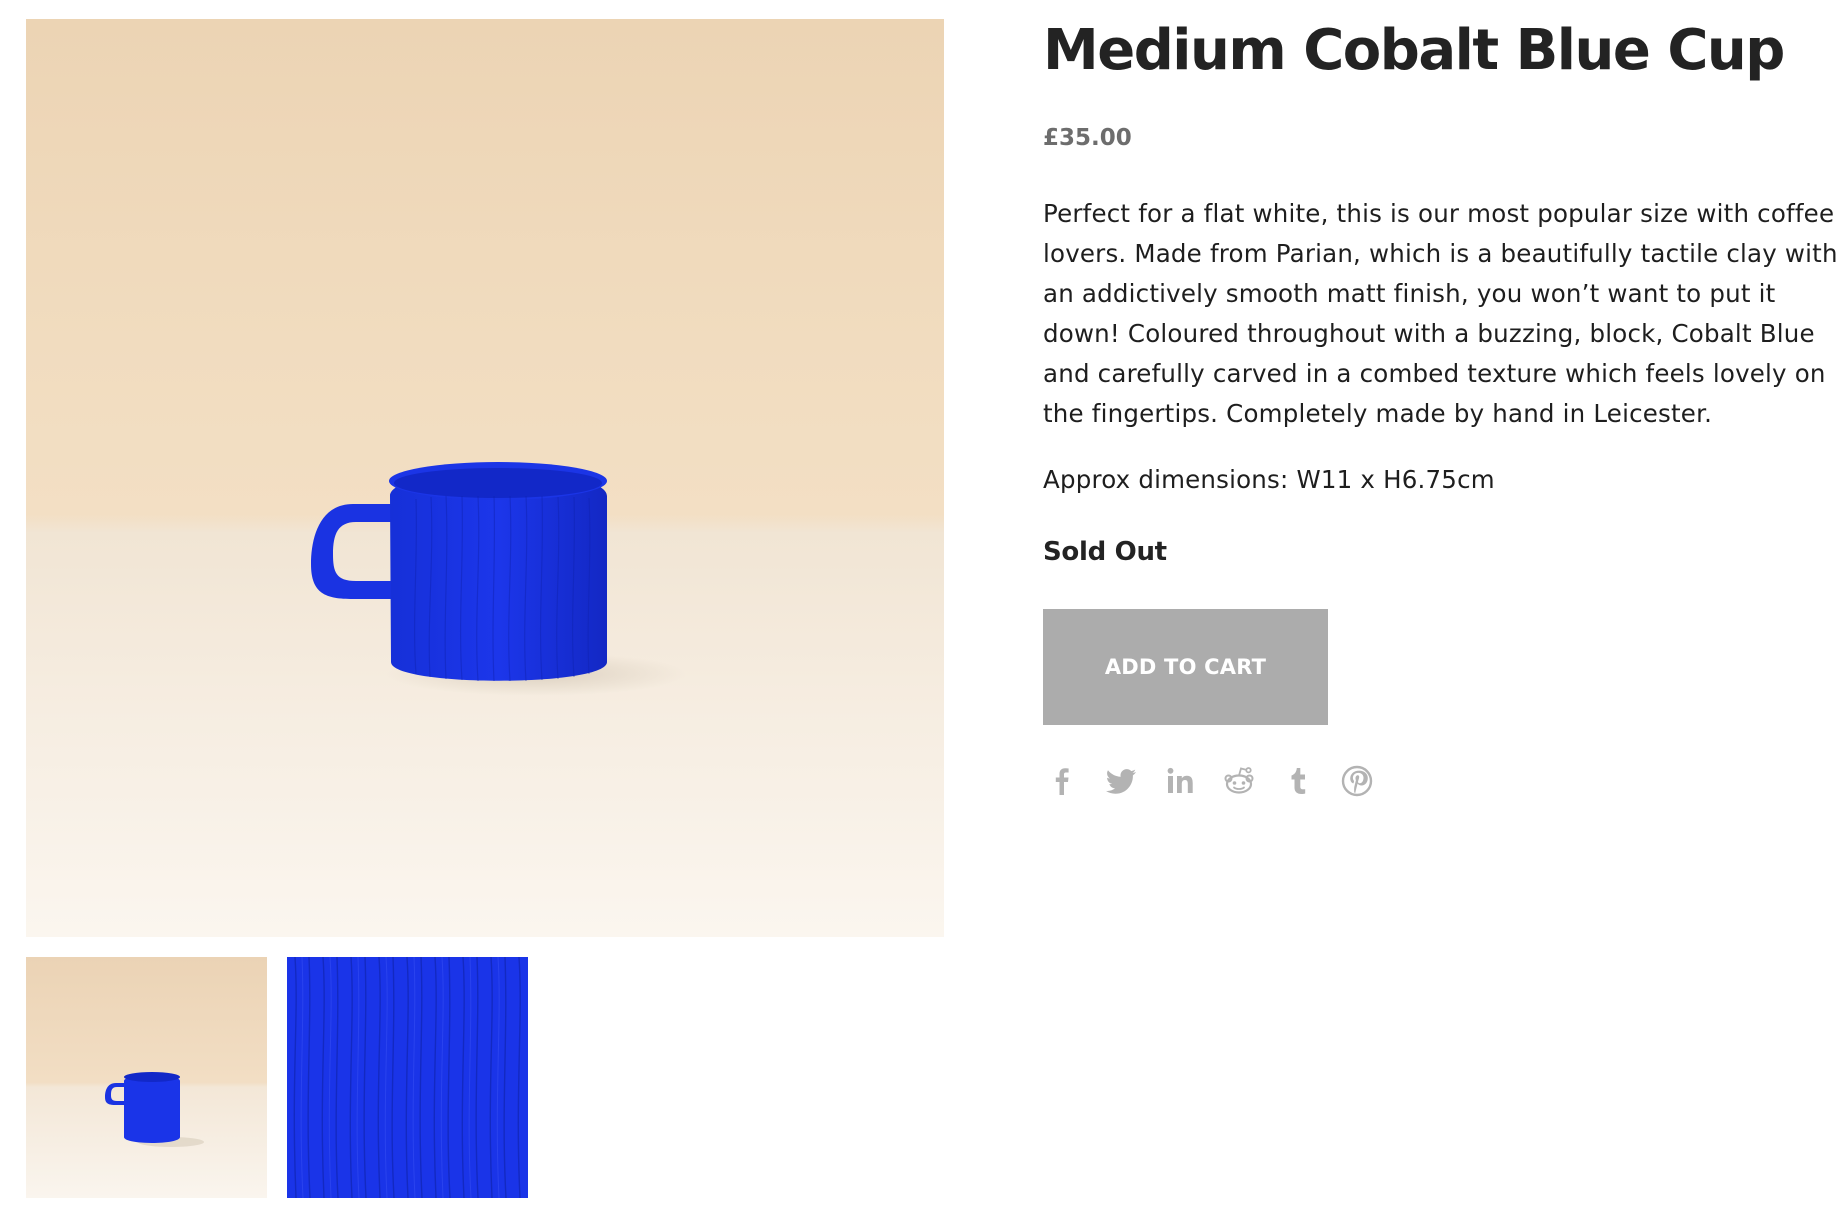  Describe the element at coordinates (1414, 50) in the screenshot. I see `product-title: Medium Cobalt Blue Cup` at that location.